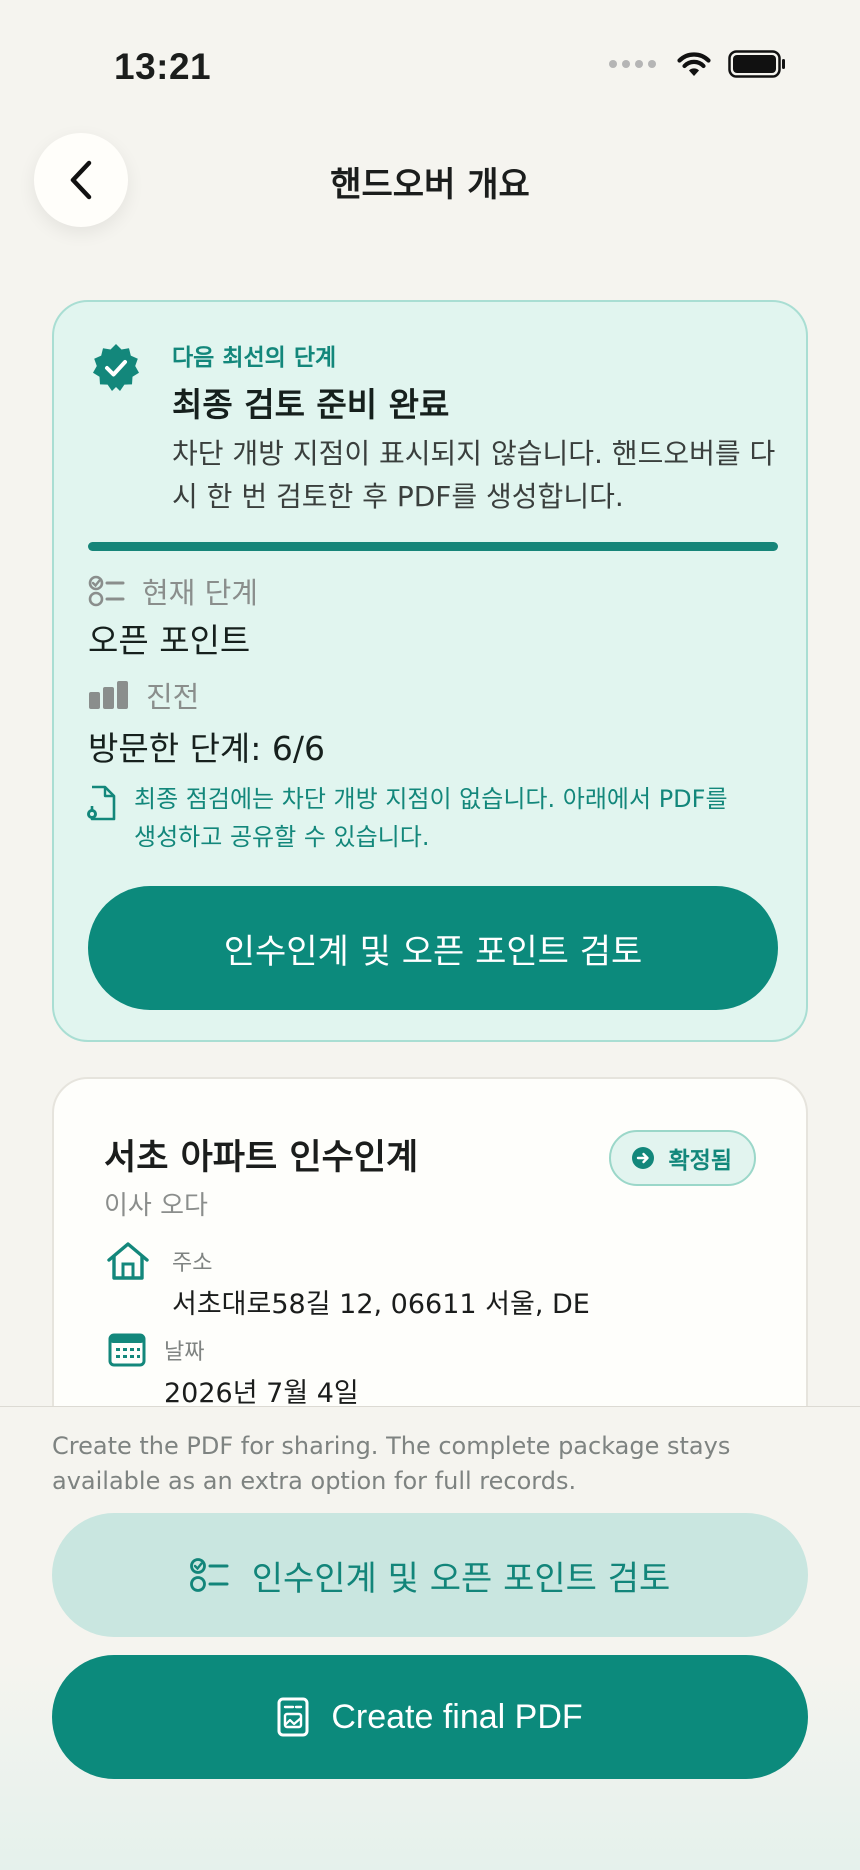 This screenshot has height=1870, width=860. I want to click on bar-chart-icon, so click(108, 695).